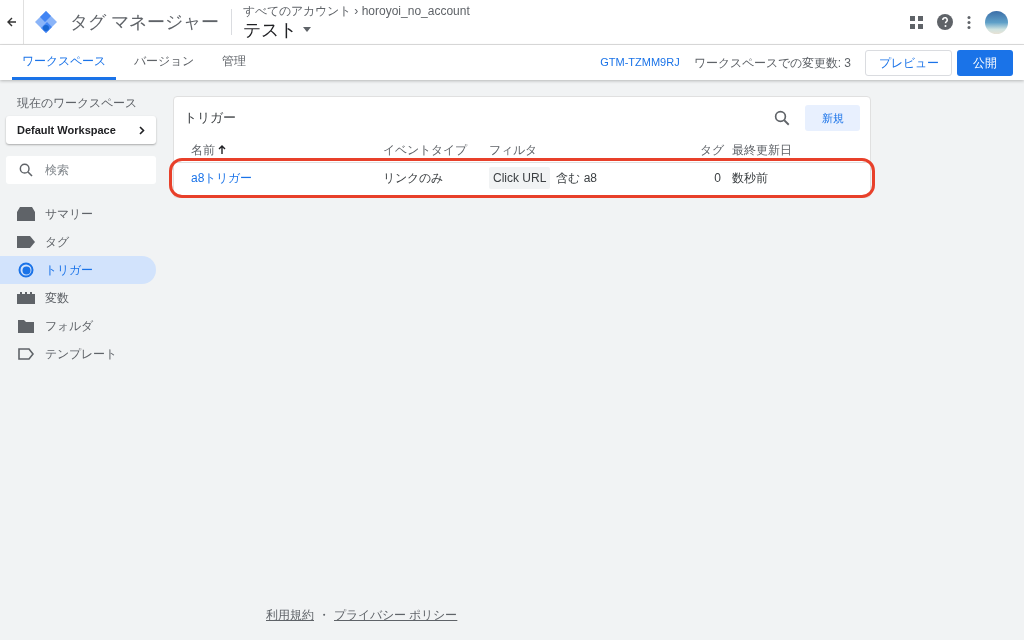 This screenshot has height=640, width=1024. I want to click on nav-item: タグ, so click(78, 242).